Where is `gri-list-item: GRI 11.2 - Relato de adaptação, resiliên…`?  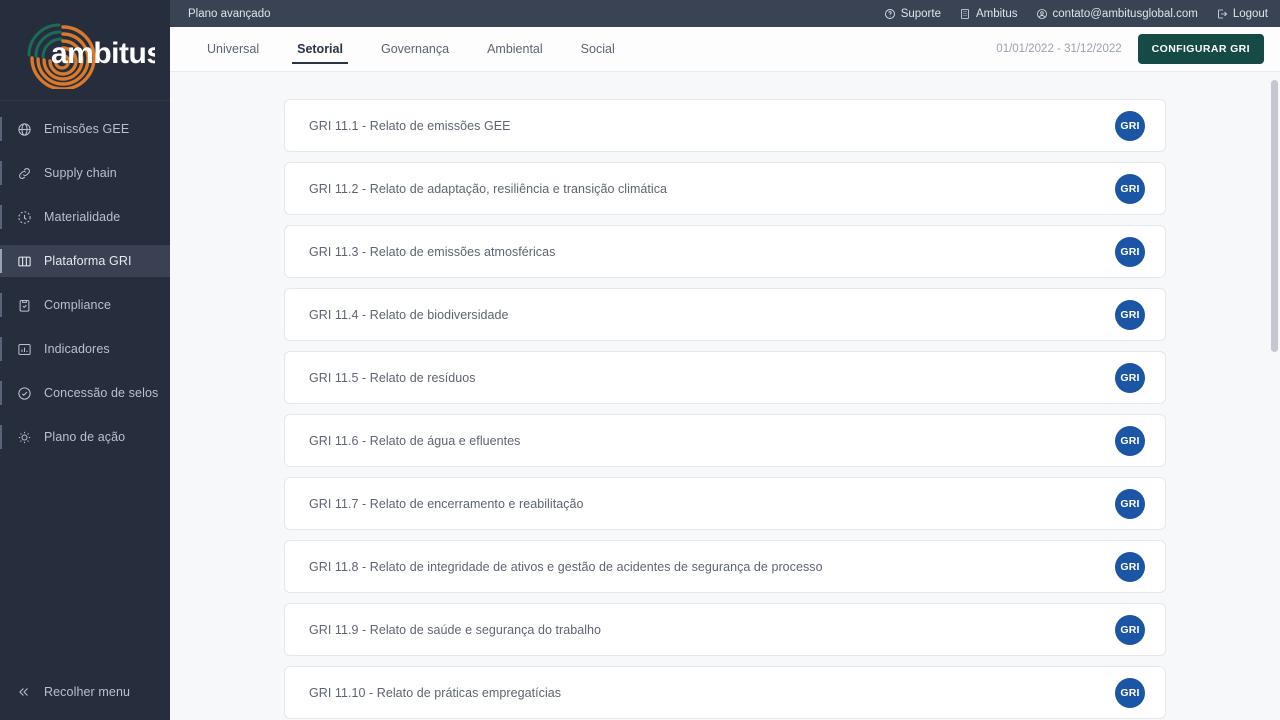
gri-list-item: GRI 11.2 - Relato de adaptação, resiliên… is located at coordinates (725, 188).